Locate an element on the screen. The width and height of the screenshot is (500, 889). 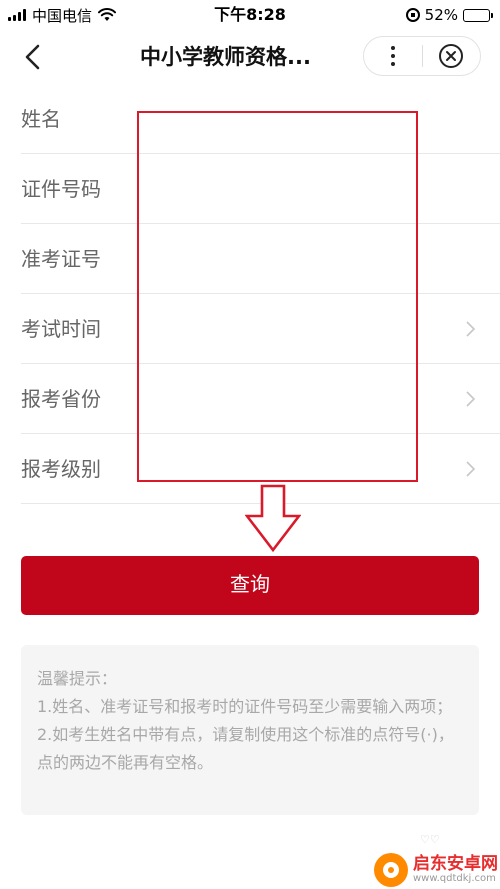
mini-program-capsule is located at coordinates (422, 56).